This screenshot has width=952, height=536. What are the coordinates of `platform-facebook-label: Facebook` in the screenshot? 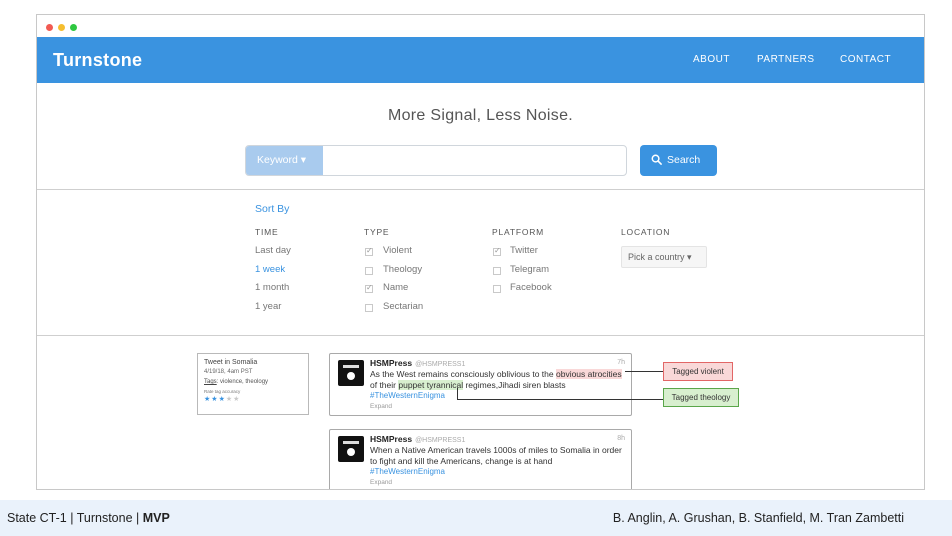 It's located at (531, 287).